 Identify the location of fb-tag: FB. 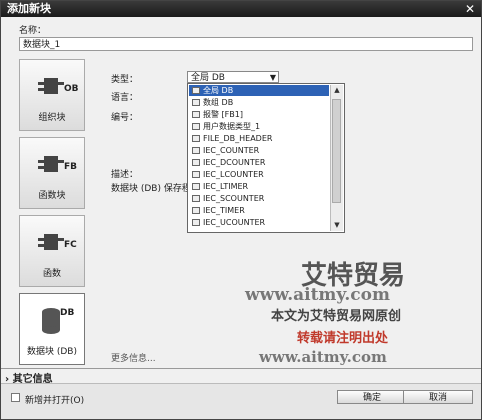
(71, 167).